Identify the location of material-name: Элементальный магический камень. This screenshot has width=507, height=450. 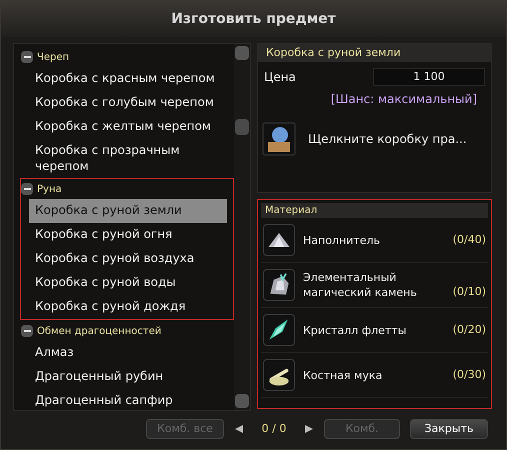
(360, 285).